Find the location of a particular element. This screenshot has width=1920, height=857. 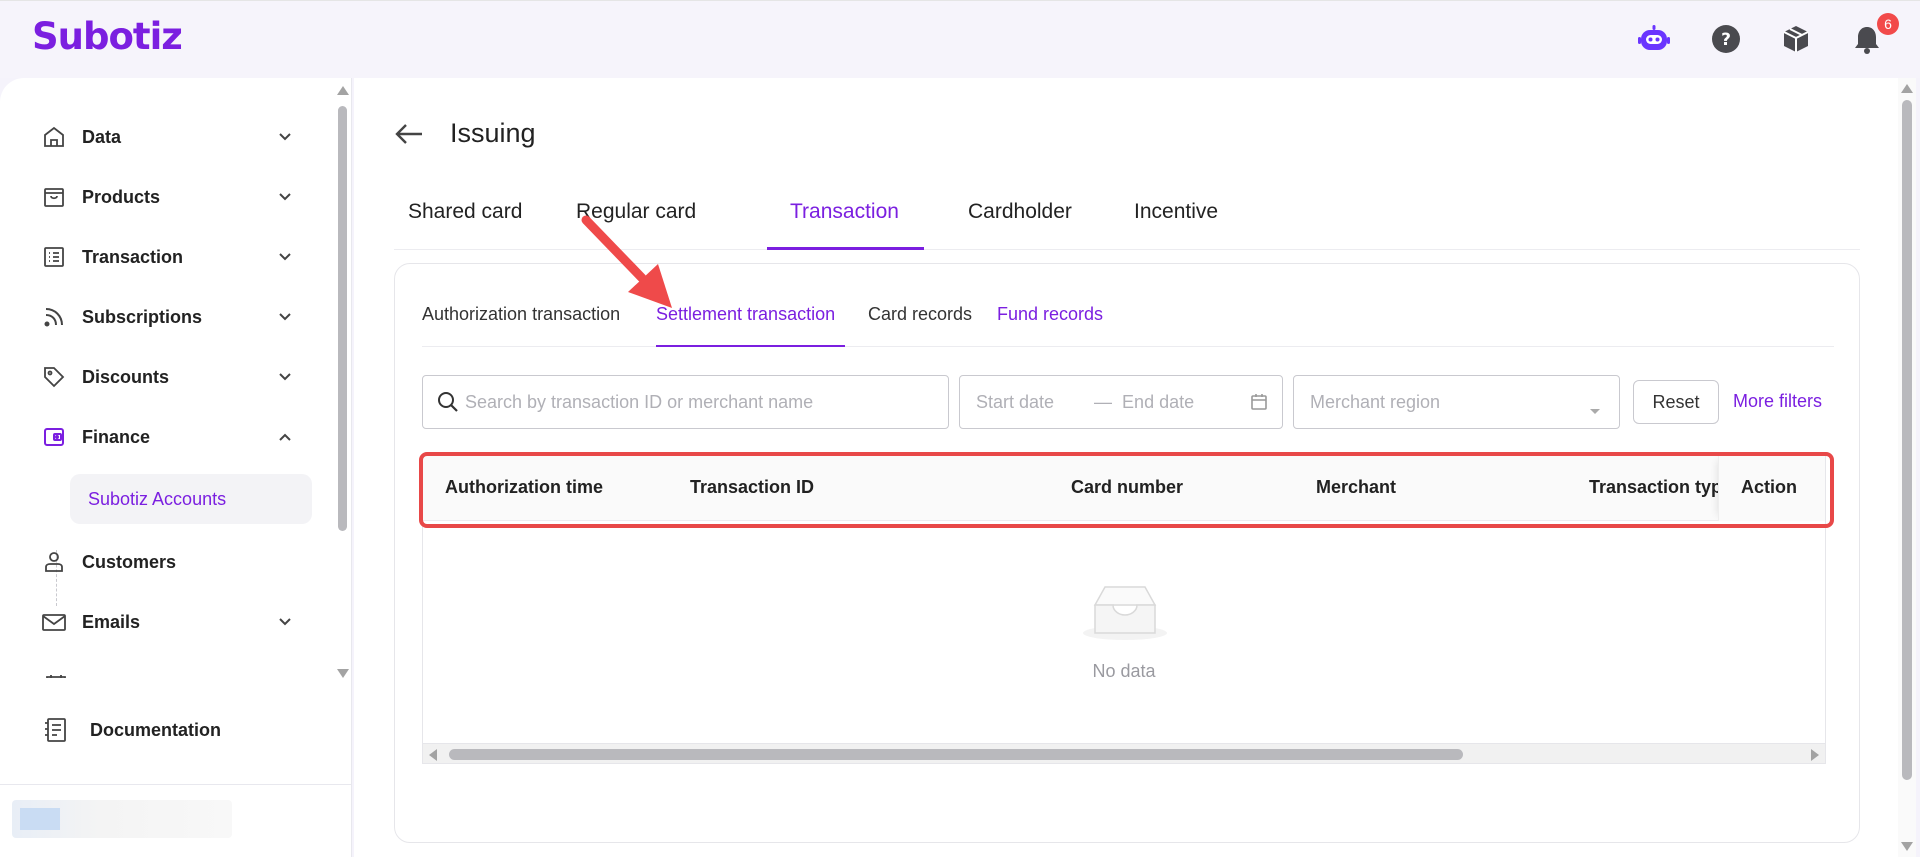

sidebar-item-subscriptions: Subscriptions is located at coordinates (171, 317).